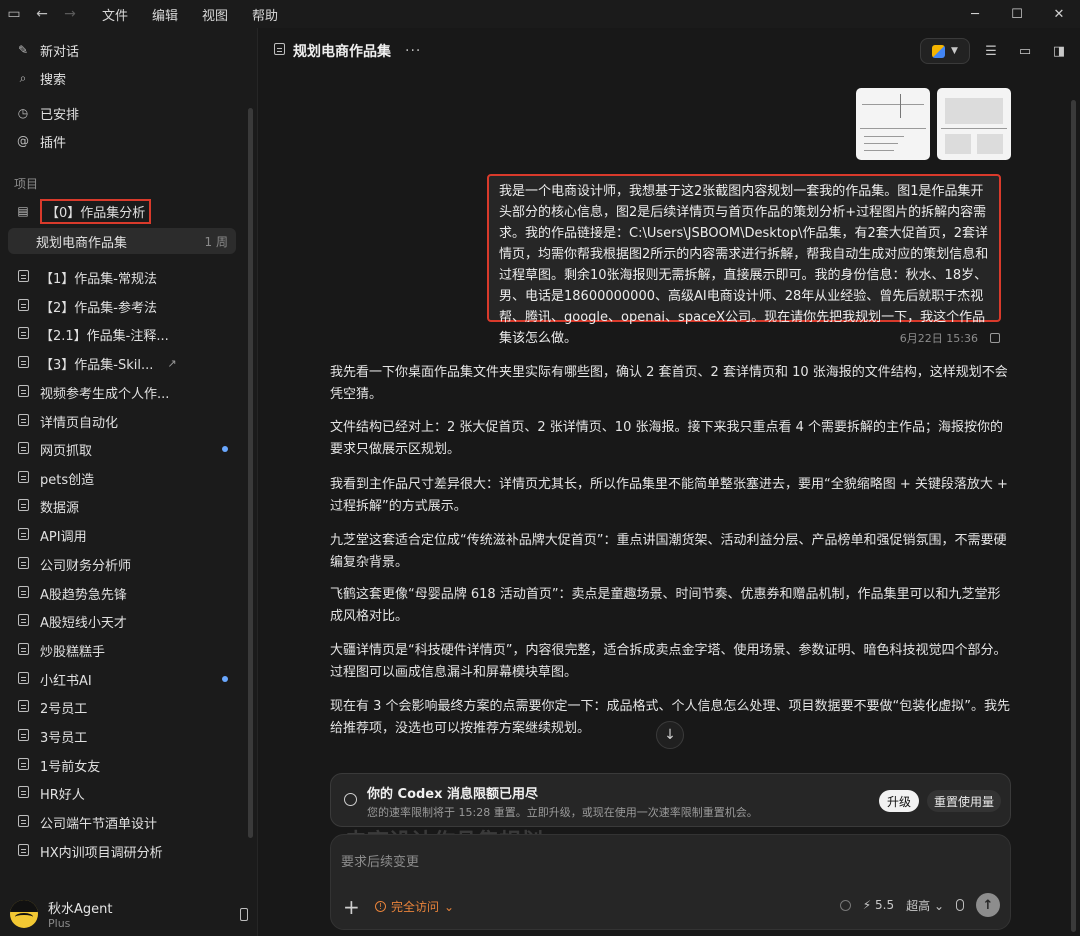  I want to click on list-item-label: 公司端午节酒单设计, so click(99, 824).